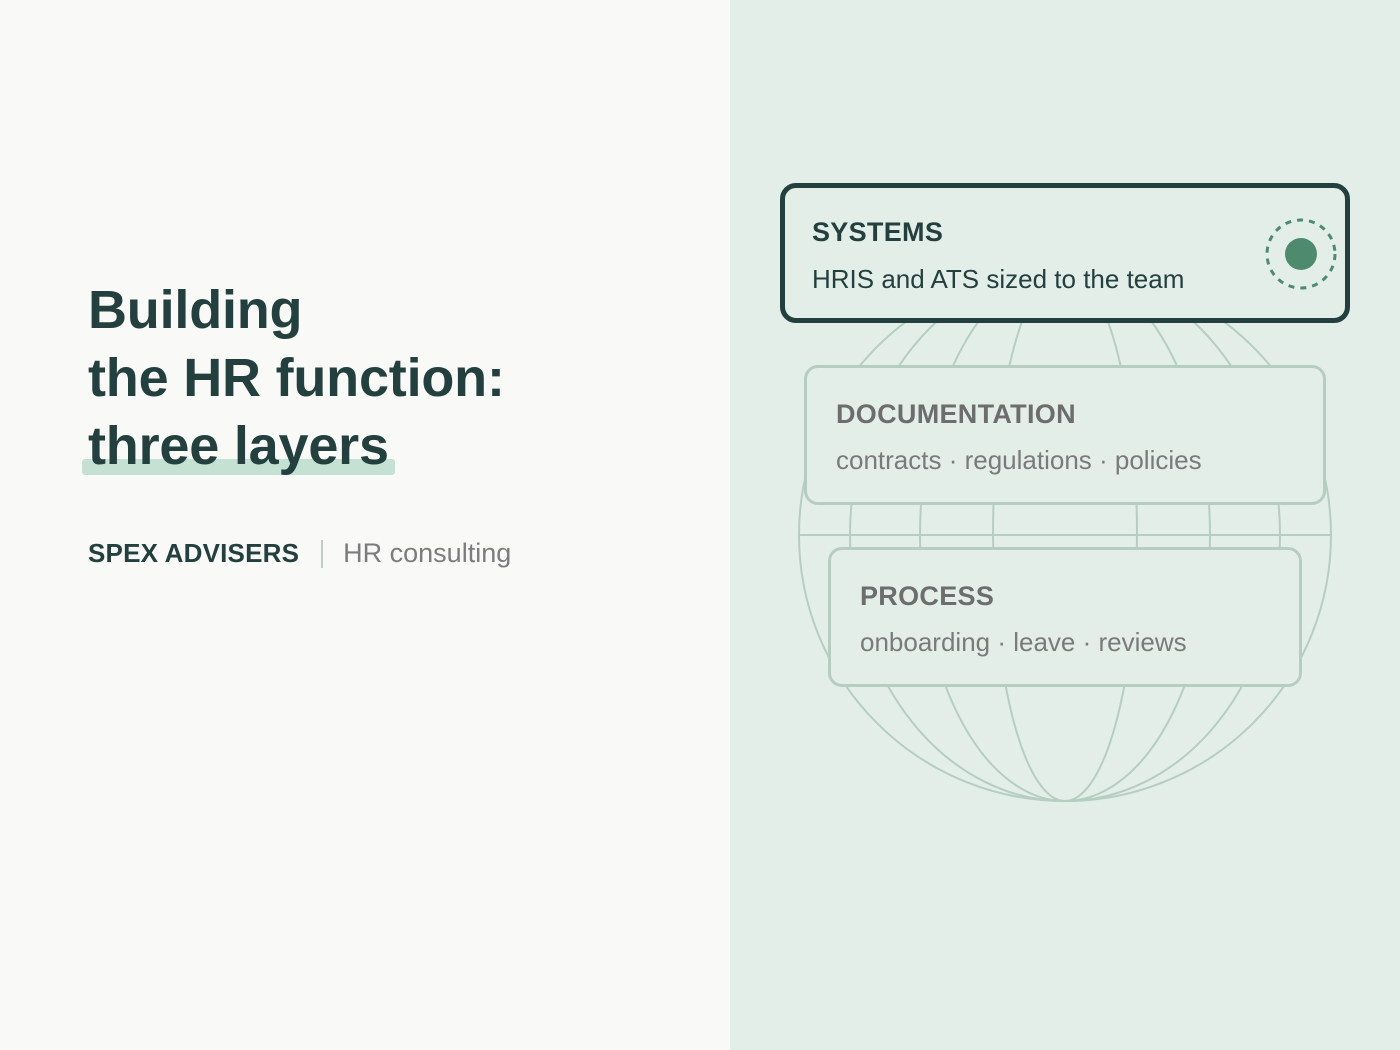  I want to click on brand-divider, so click(322, 553).